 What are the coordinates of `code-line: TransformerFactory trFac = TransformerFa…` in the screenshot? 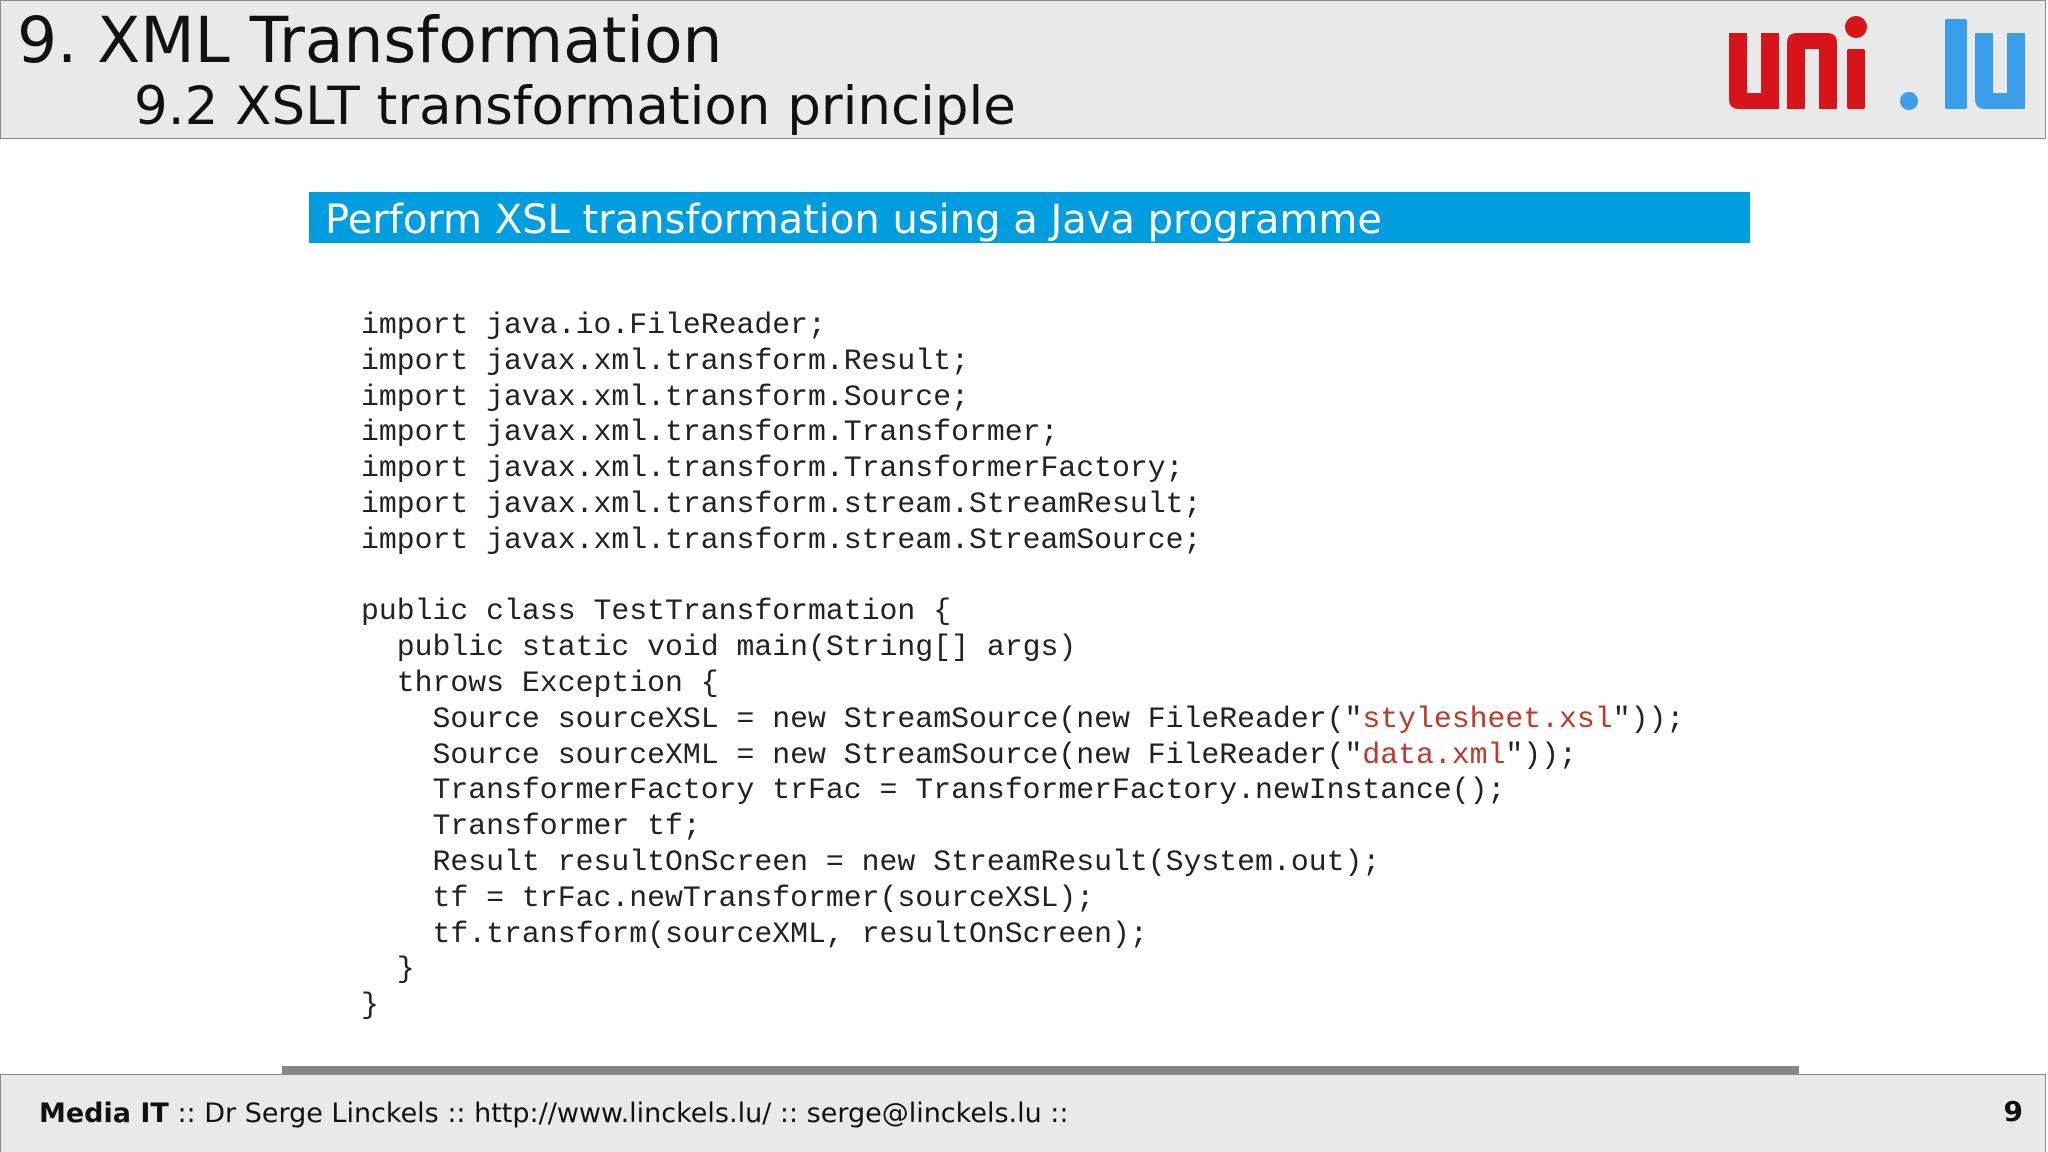 It's located at (933, 790).